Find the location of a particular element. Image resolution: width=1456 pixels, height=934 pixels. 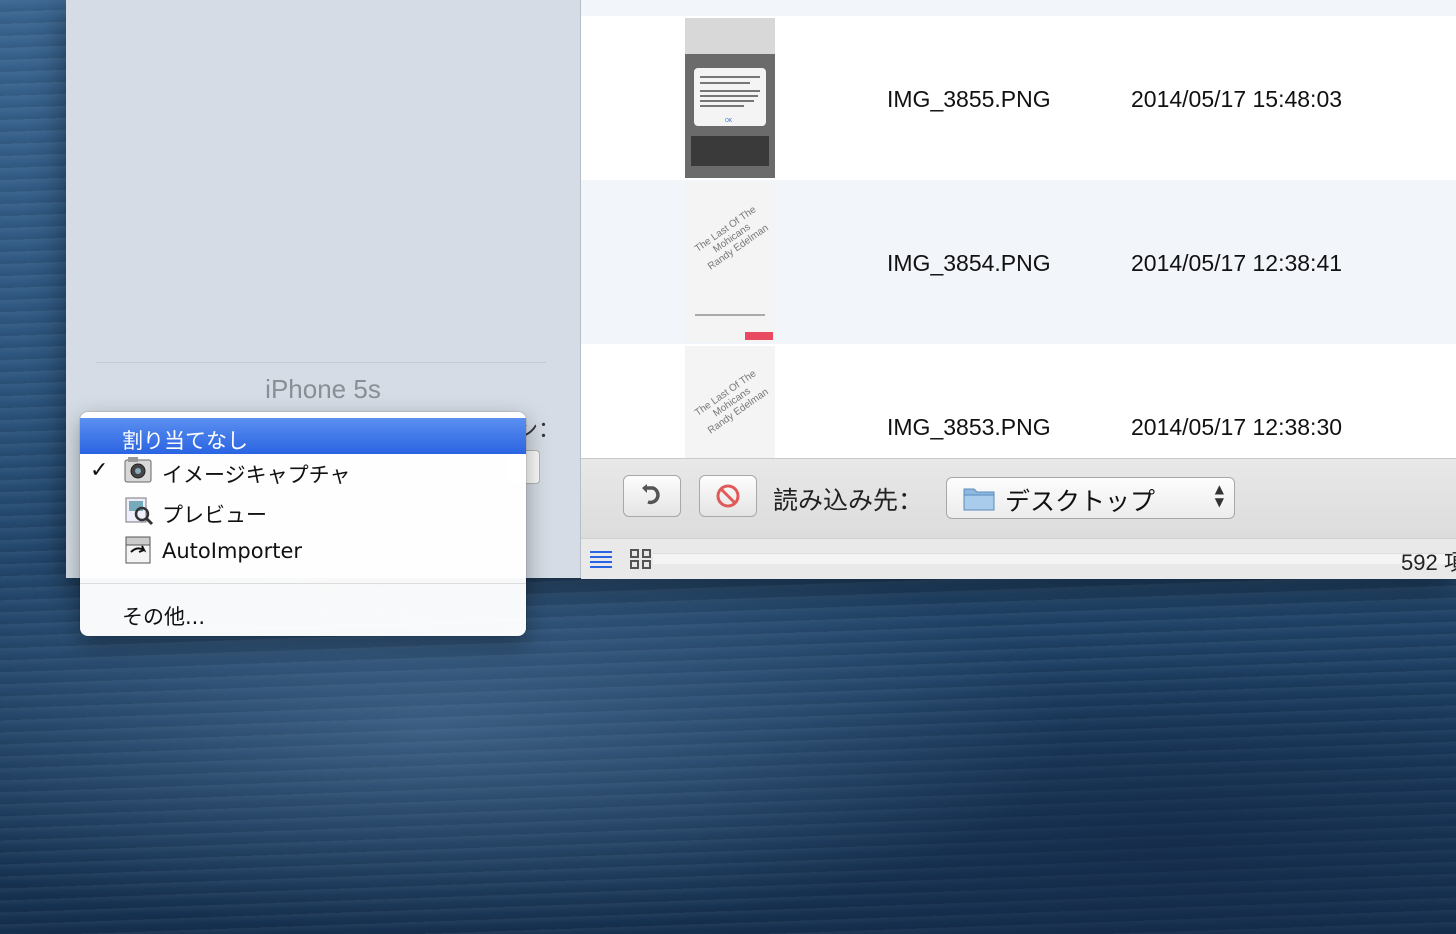

rotate-button is located at coordinates (652, 496).